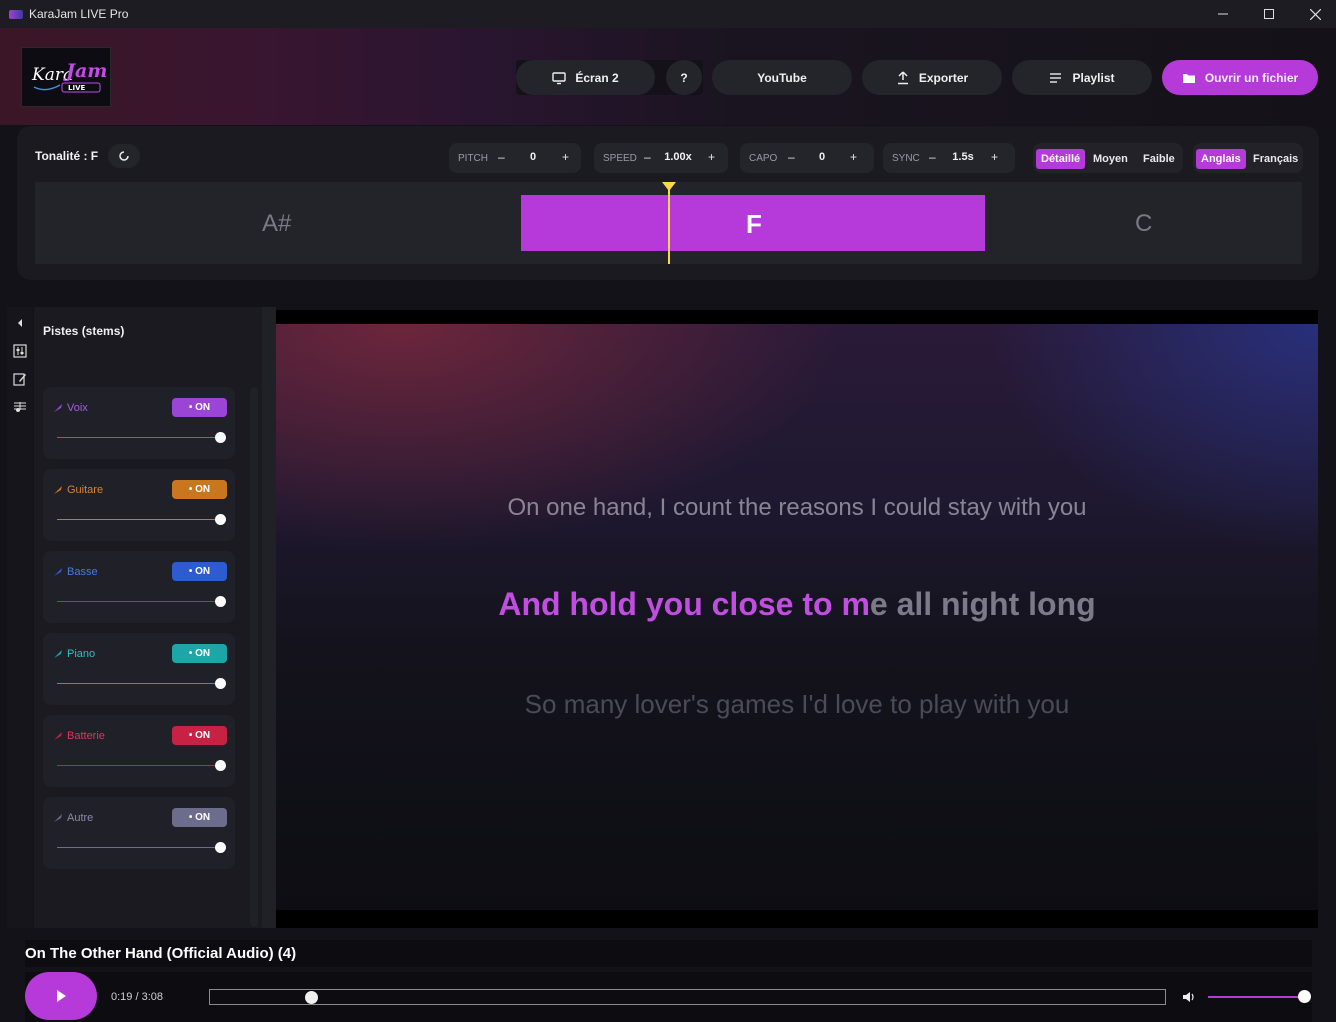  Describe the element at coordinates (161, 953) in the screenshot. I see `song-title: On The Other Hand (Official Audio) (4)` at that location.